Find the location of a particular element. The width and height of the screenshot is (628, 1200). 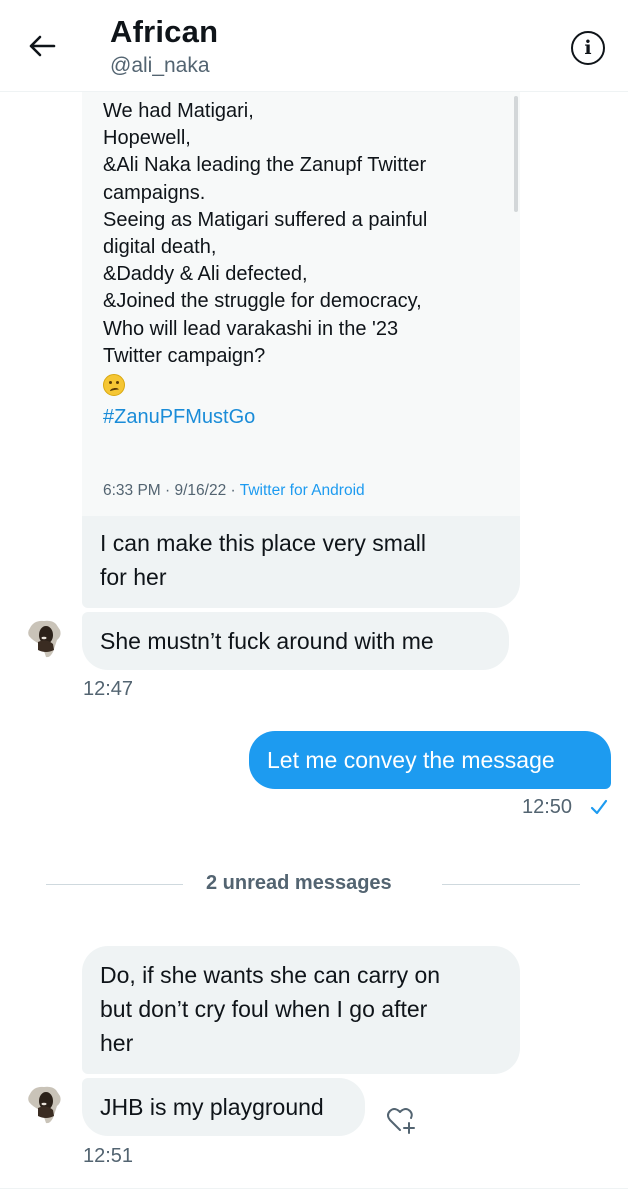

message-timestamp: 12:47 is located at coordinates (108, 689).